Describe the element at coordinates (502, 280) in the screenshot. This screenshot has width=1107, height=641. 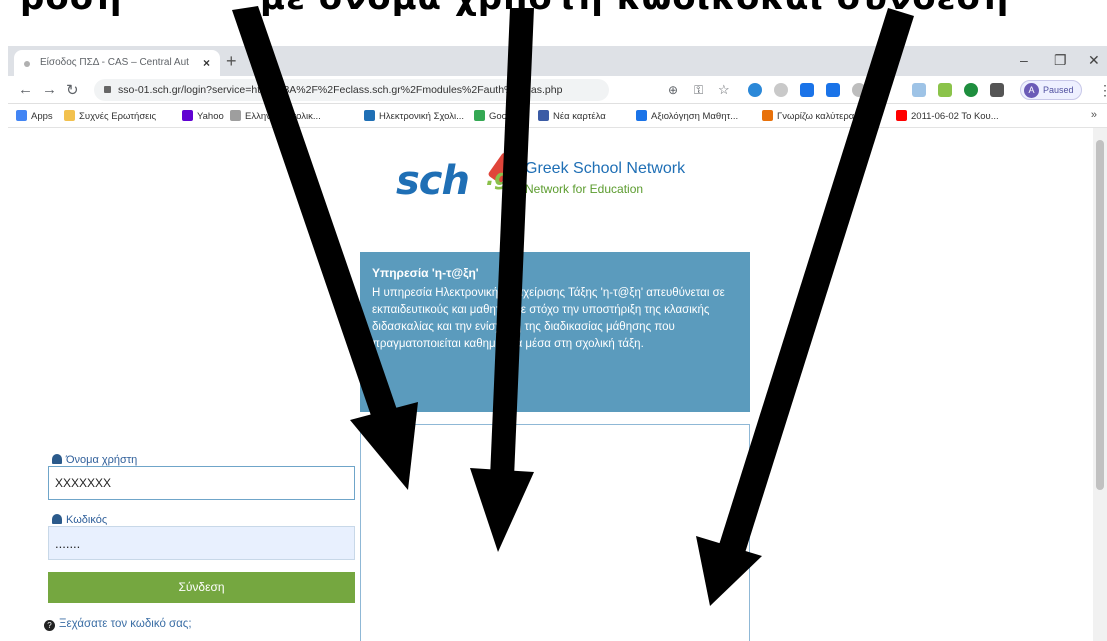
I see `arrow-to-password` at that location.